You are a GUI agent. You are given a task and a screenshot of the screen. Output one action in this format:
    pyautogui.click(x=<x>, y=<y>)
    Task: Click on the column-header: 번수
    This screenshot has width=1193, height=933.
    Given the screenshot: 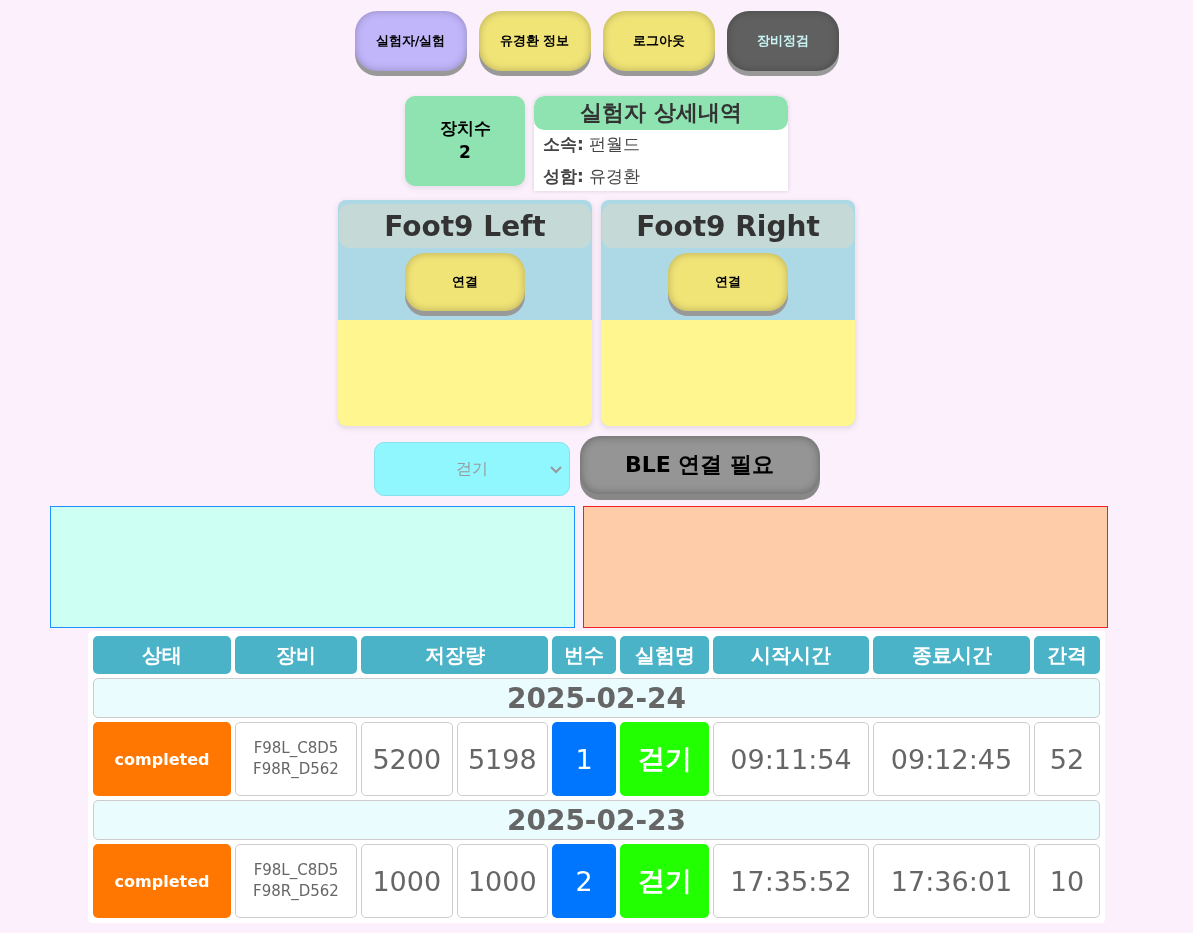 What is the action you would take?
    pyautogui.click(x=584, y=655)
    